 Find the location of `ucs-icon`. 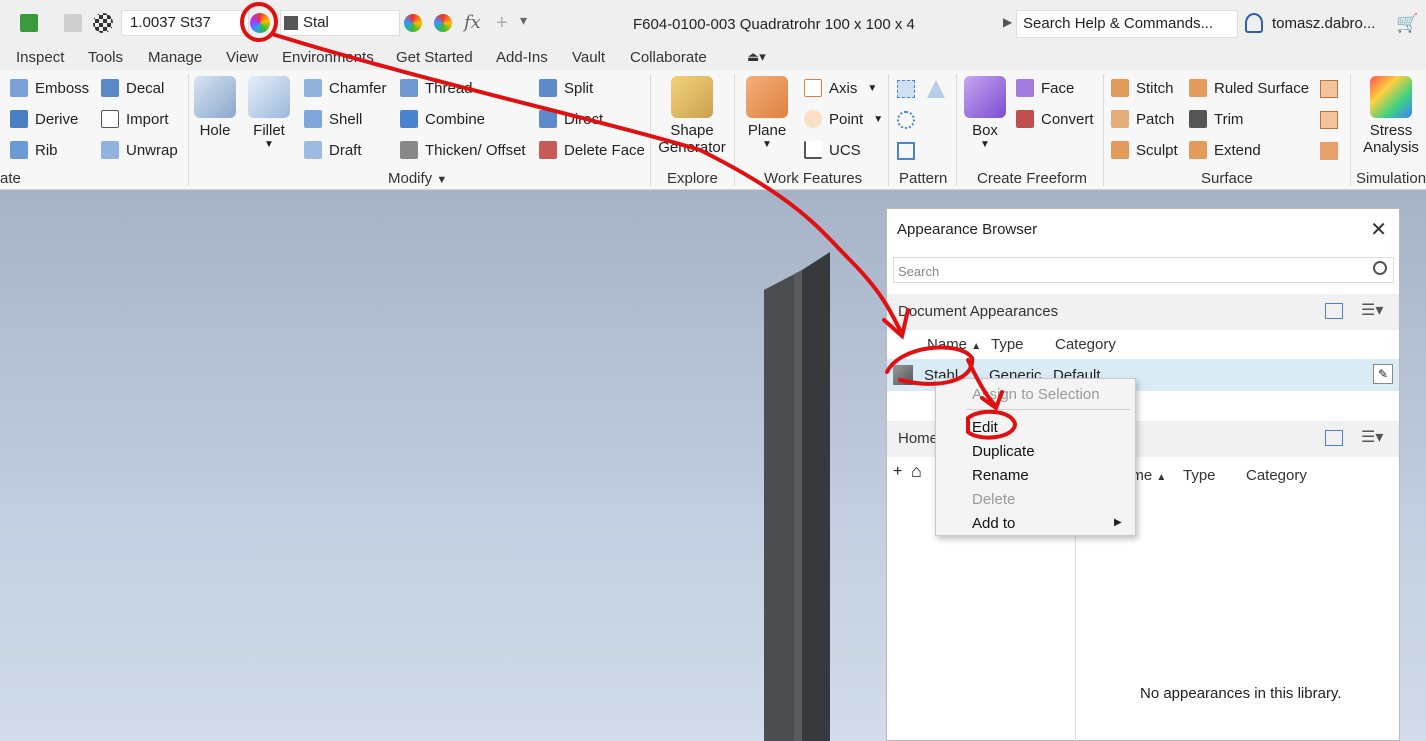

ucs-icon is located at coordinates (813, 150).